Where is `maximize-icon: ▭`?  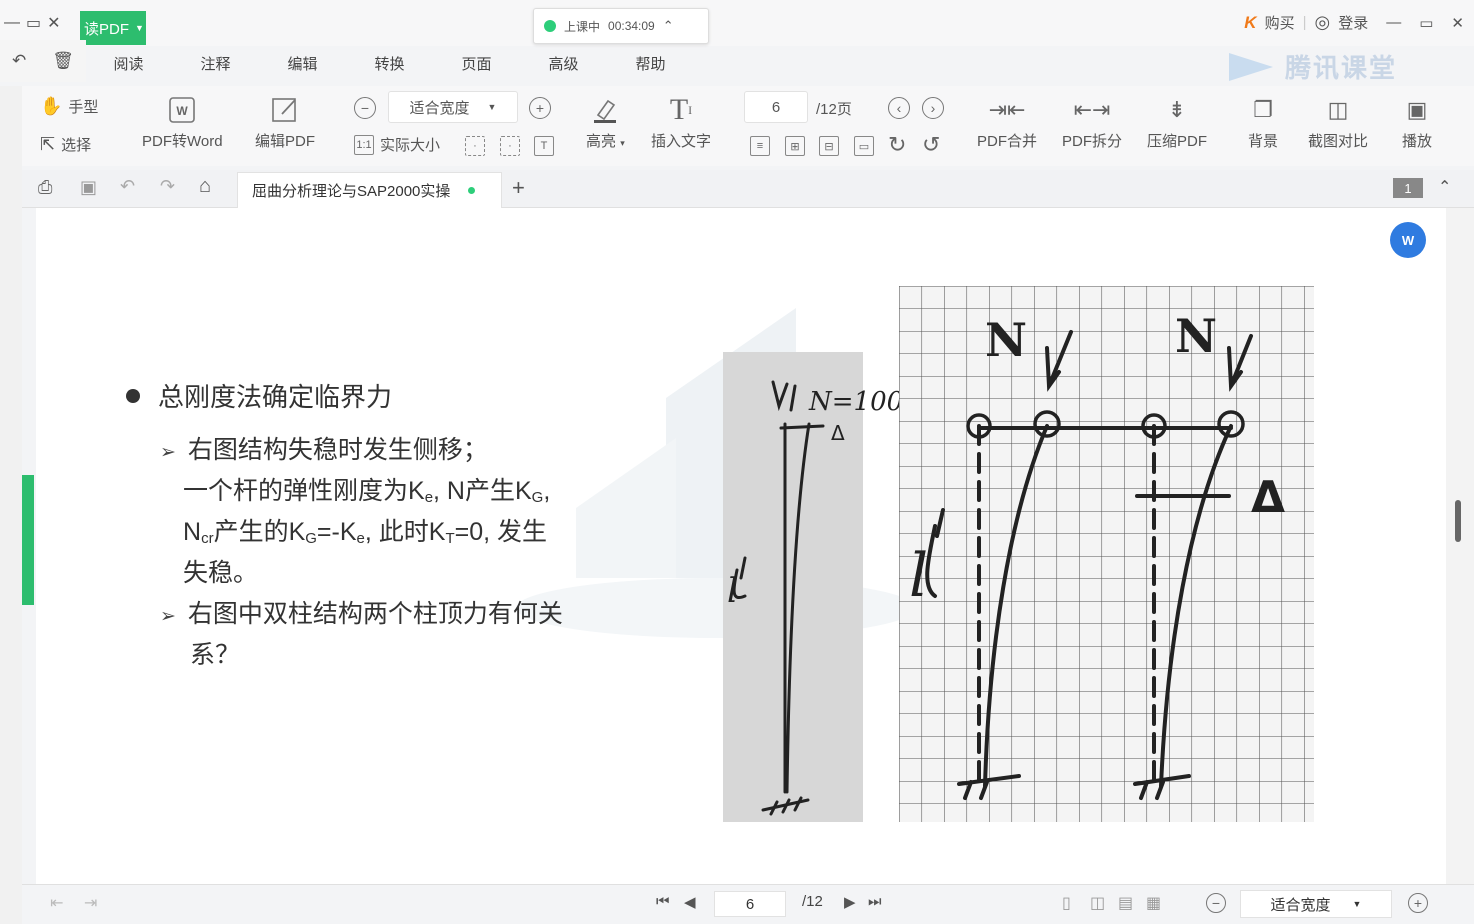
maximize-icon: ▭ is located at coordinates (1426, 23).